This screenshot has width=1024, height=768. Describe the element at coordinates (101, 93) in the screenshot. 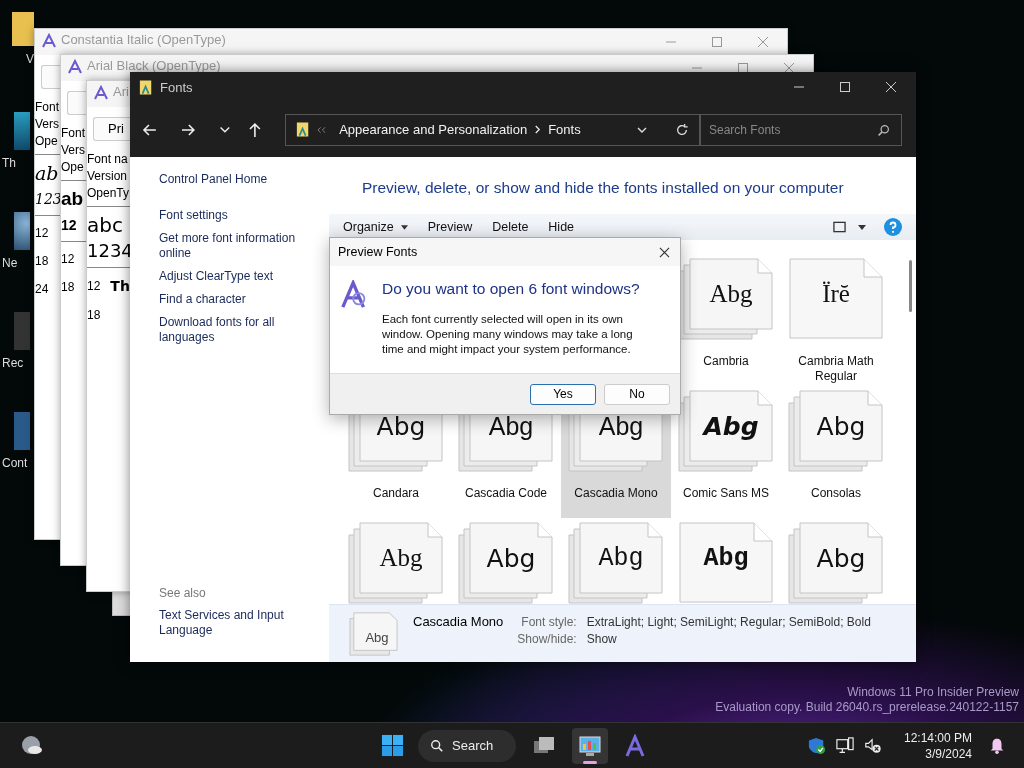

I see `font-app-icon` at that location.